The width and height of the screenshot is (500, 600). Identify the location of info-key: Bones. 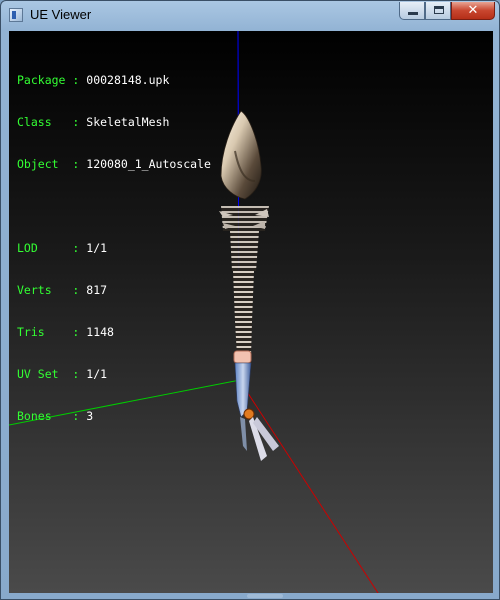
(41, 416).